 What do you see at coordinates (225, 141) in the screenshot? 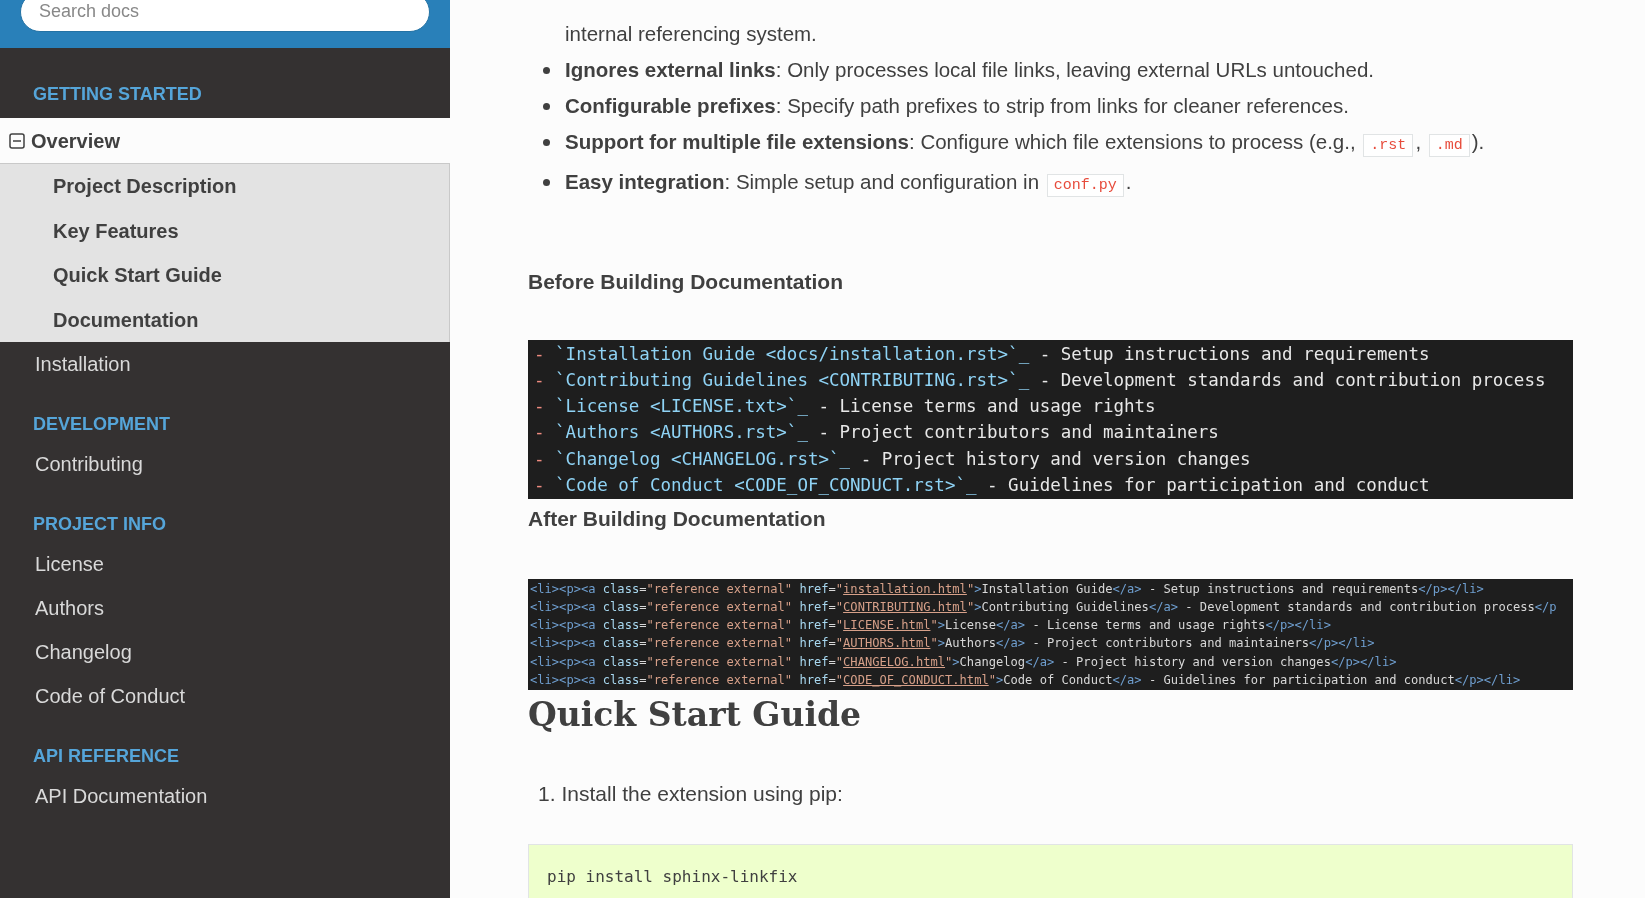
I see `nav-item: Overview` at bounding box center [225, 141].